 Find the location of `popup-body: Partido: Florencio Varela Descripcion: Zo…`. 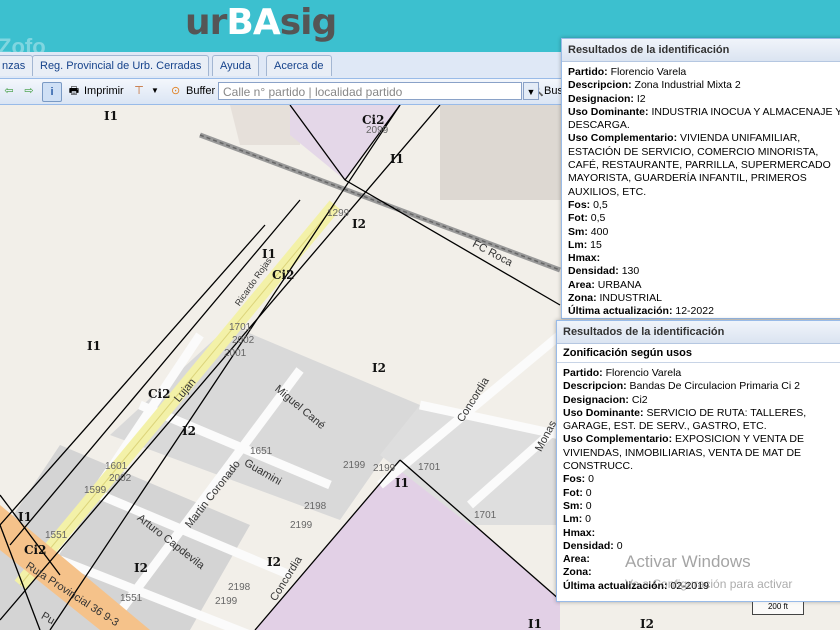

popup-body: Partido: Florencio Varela Descripcion: Zo… is located at coordinates (701, 190).